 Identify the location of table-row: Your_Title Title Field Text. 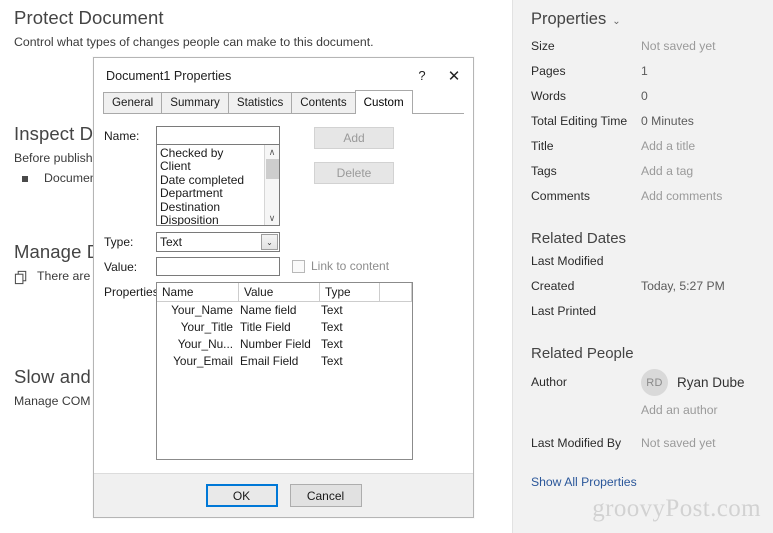
(284, 327).